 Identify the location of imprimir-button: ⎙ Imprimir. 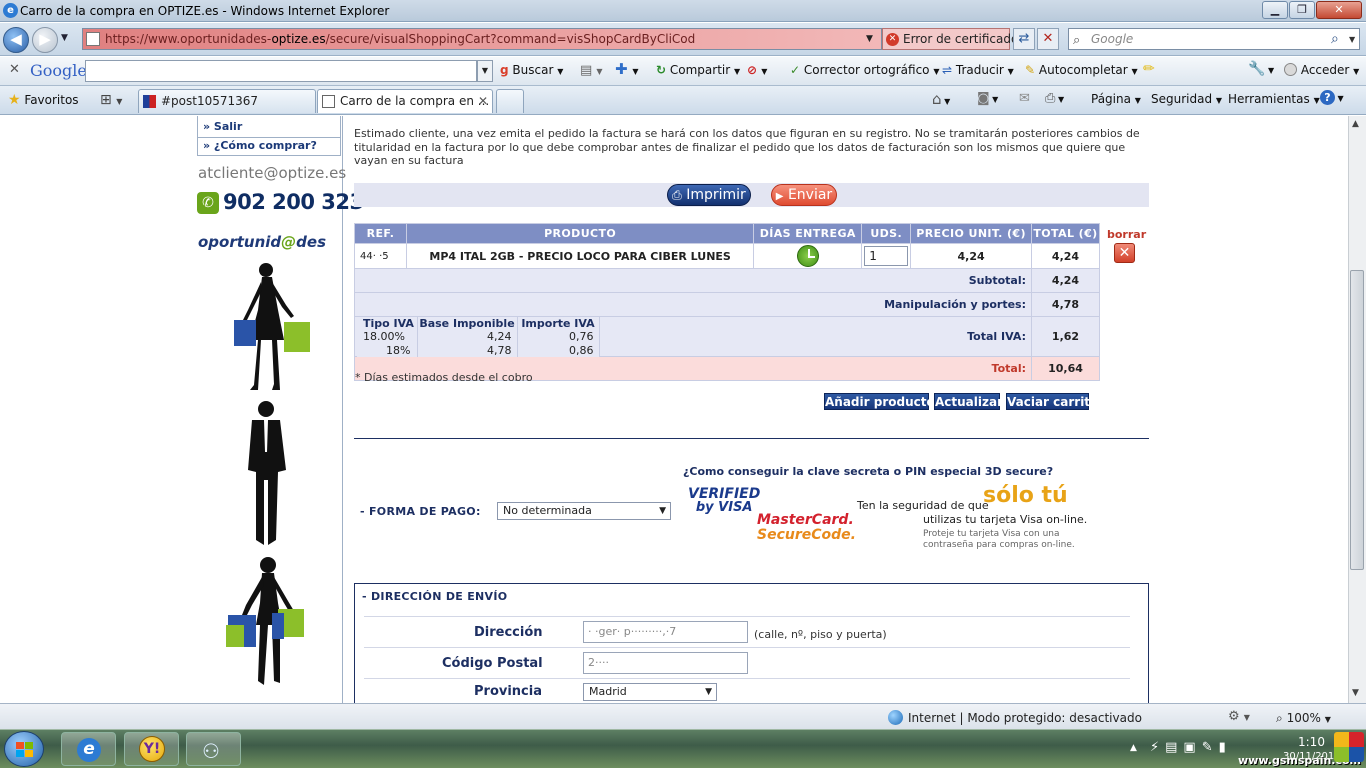
(709, 195).